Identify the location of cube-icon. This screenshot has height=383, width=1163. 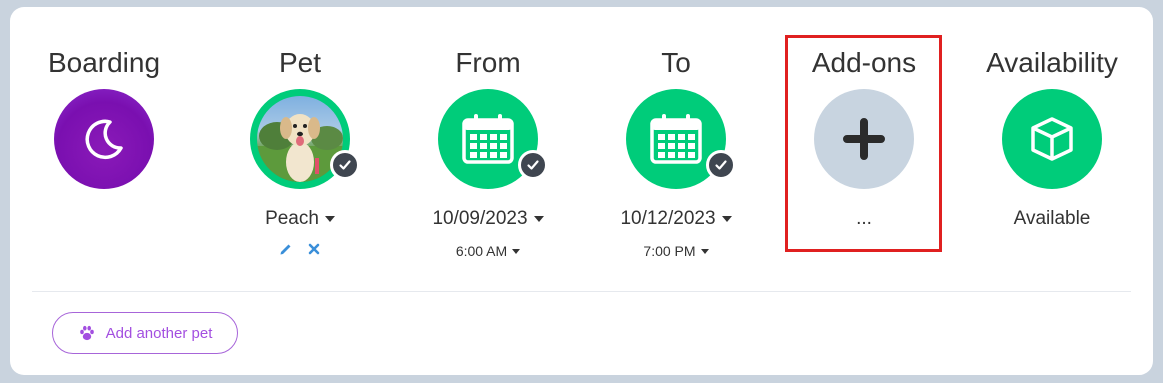
(1052, 139).